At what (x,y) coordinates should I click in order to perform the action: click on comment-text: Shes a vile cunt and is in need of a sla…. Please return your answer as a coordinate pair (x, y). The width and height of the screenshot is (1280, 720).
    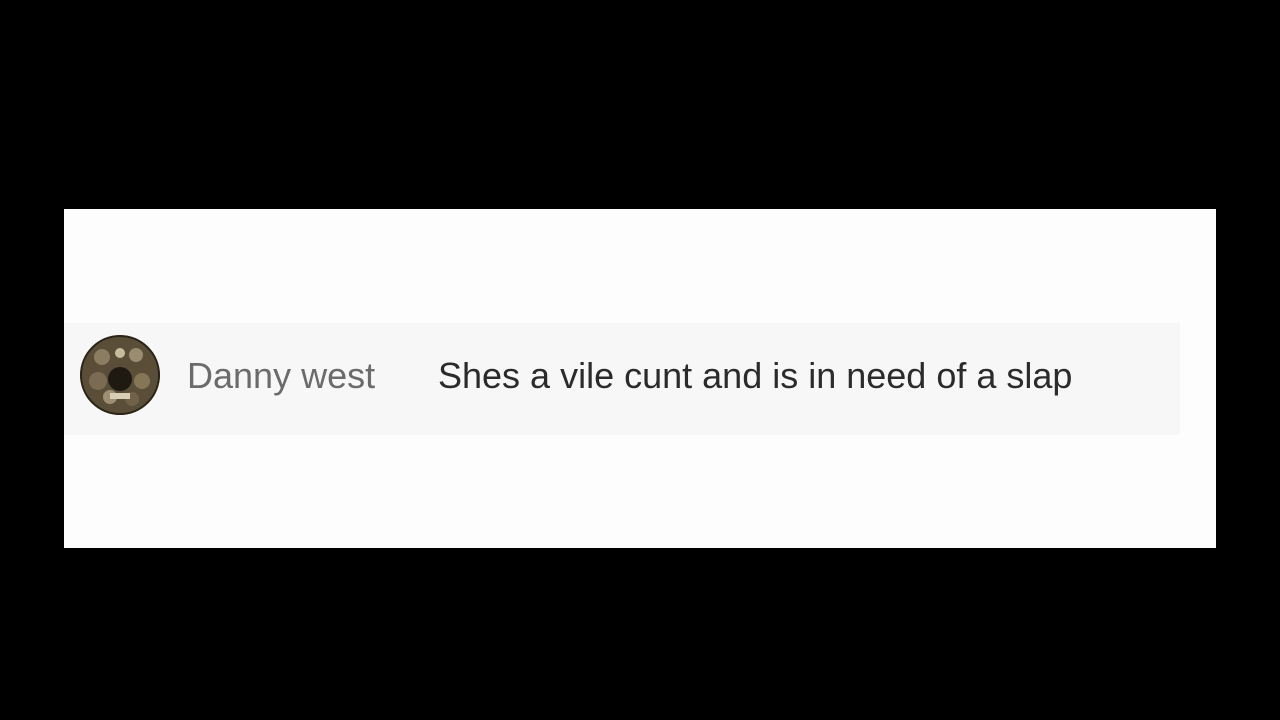
    Looking at the image, I should click on (755, 375).